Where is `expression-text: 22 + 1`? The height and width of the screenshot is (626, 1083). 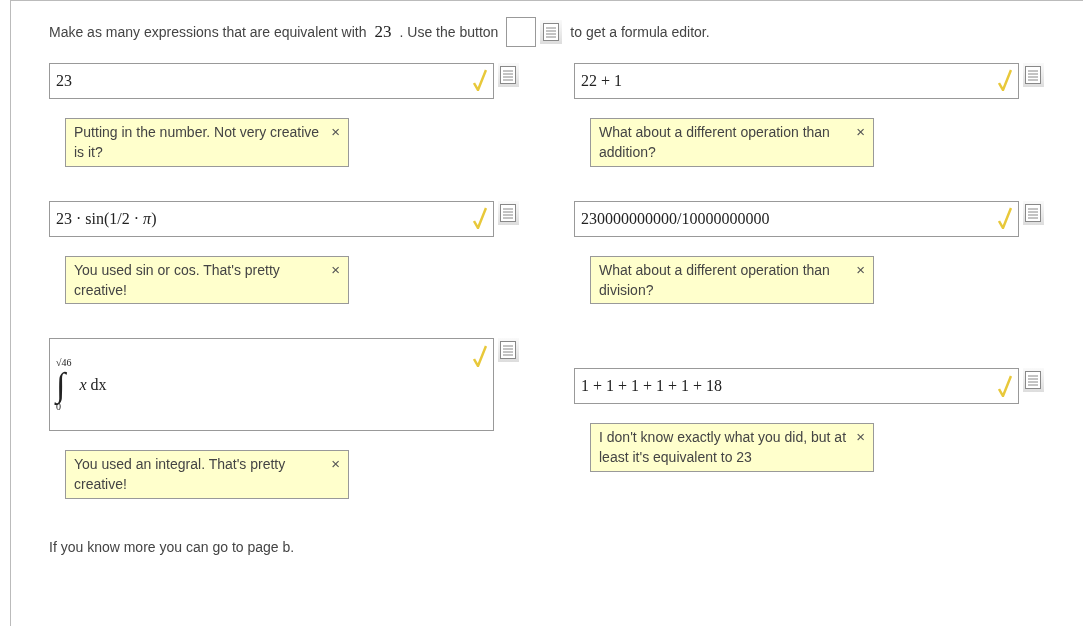 expression-text: 22 + 1 is located at coordinates (602, 81).